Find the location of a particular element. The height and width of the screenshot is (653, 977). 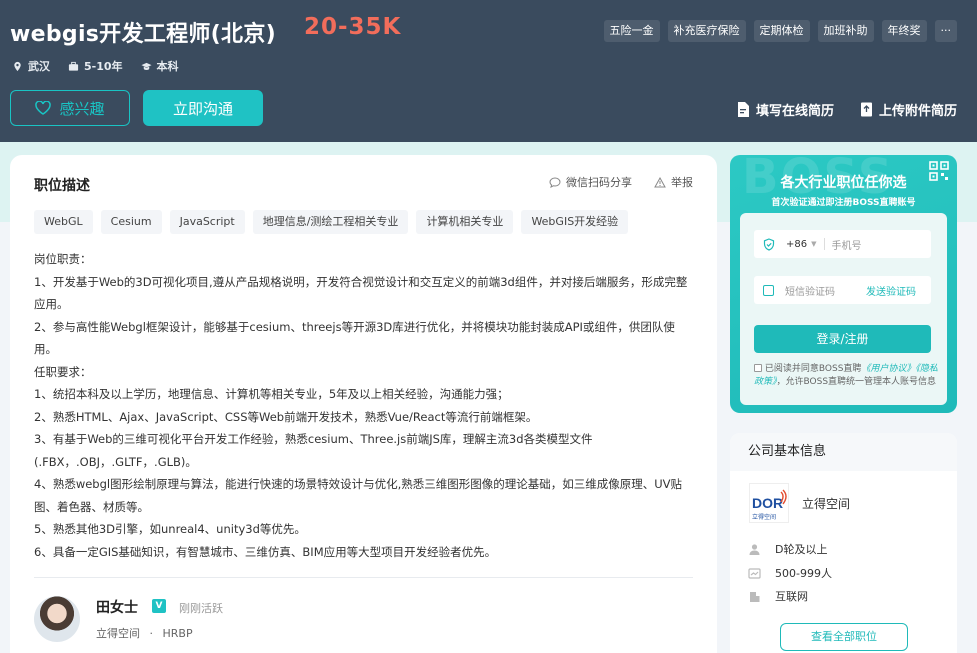

online-resume-link: 填写在线简历 is located at coordinates (785, 109).